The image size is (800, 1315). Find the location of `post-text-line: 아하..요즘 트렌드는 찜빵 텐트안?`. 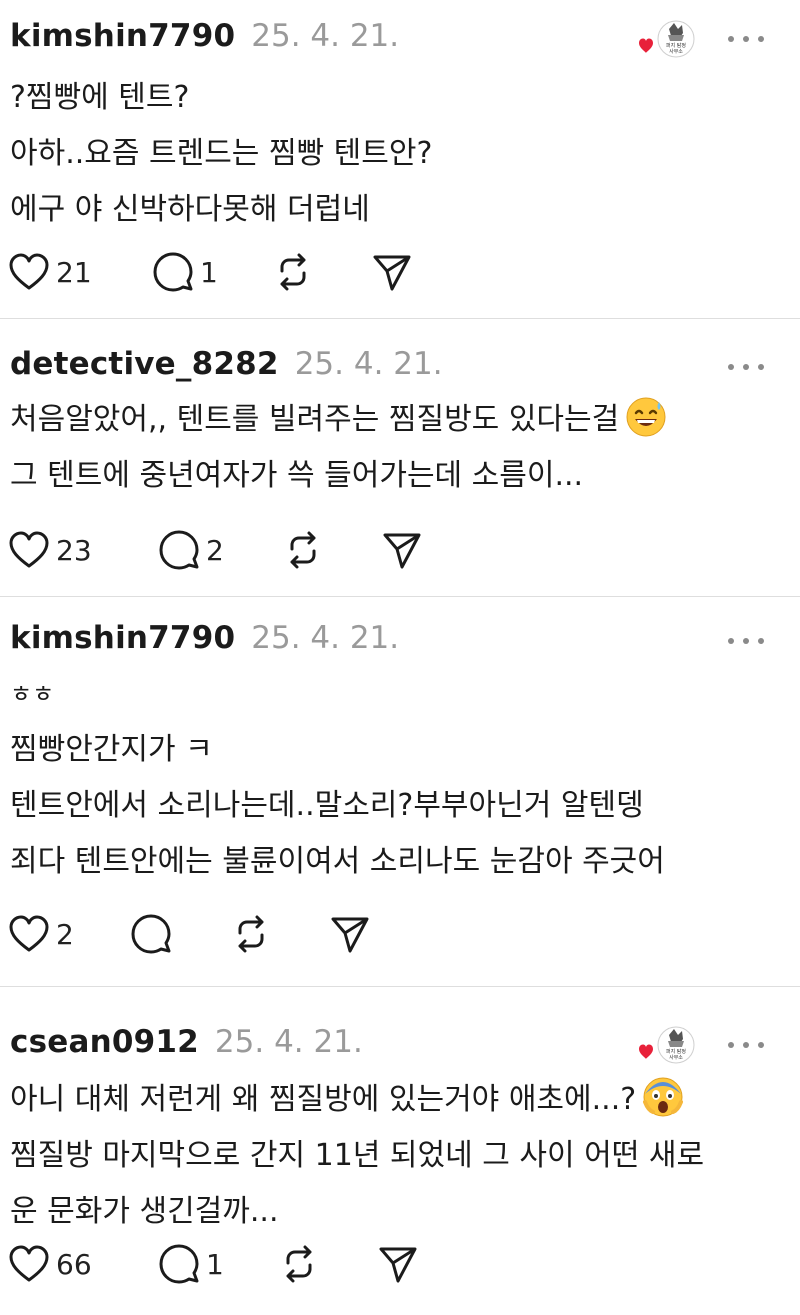

post-text-line: 아하..요즘 트렌드는 찜빵 텐트안? is located at coordinates (221, 153).